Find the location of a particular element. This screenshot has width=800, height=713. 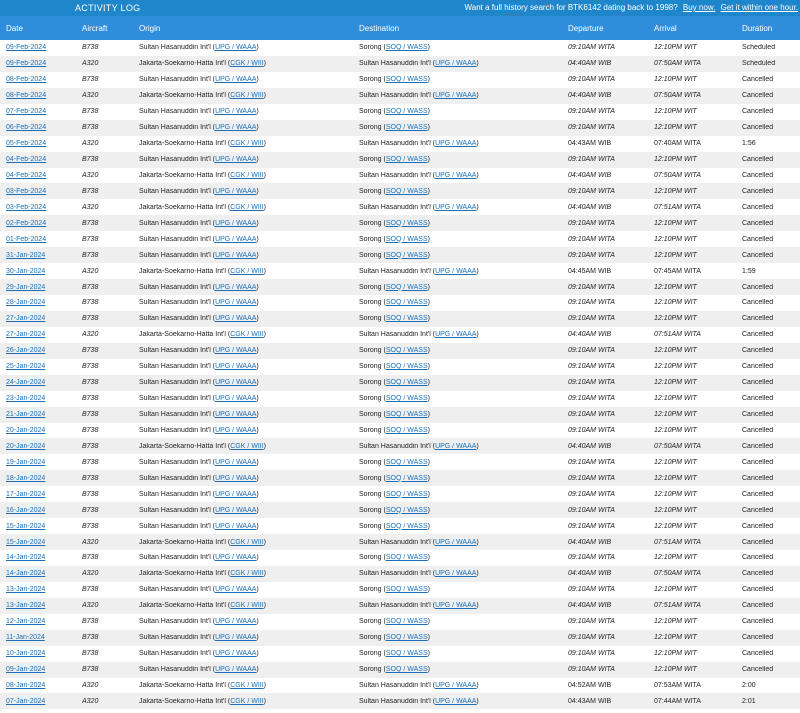

col-header-date: Date is located at coordinates (41, 28).